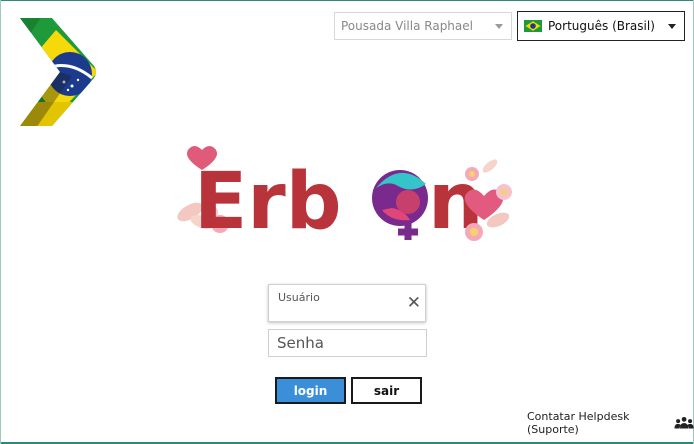 The image size is (694, 444). I want to click on password-input, so click(347, 343).